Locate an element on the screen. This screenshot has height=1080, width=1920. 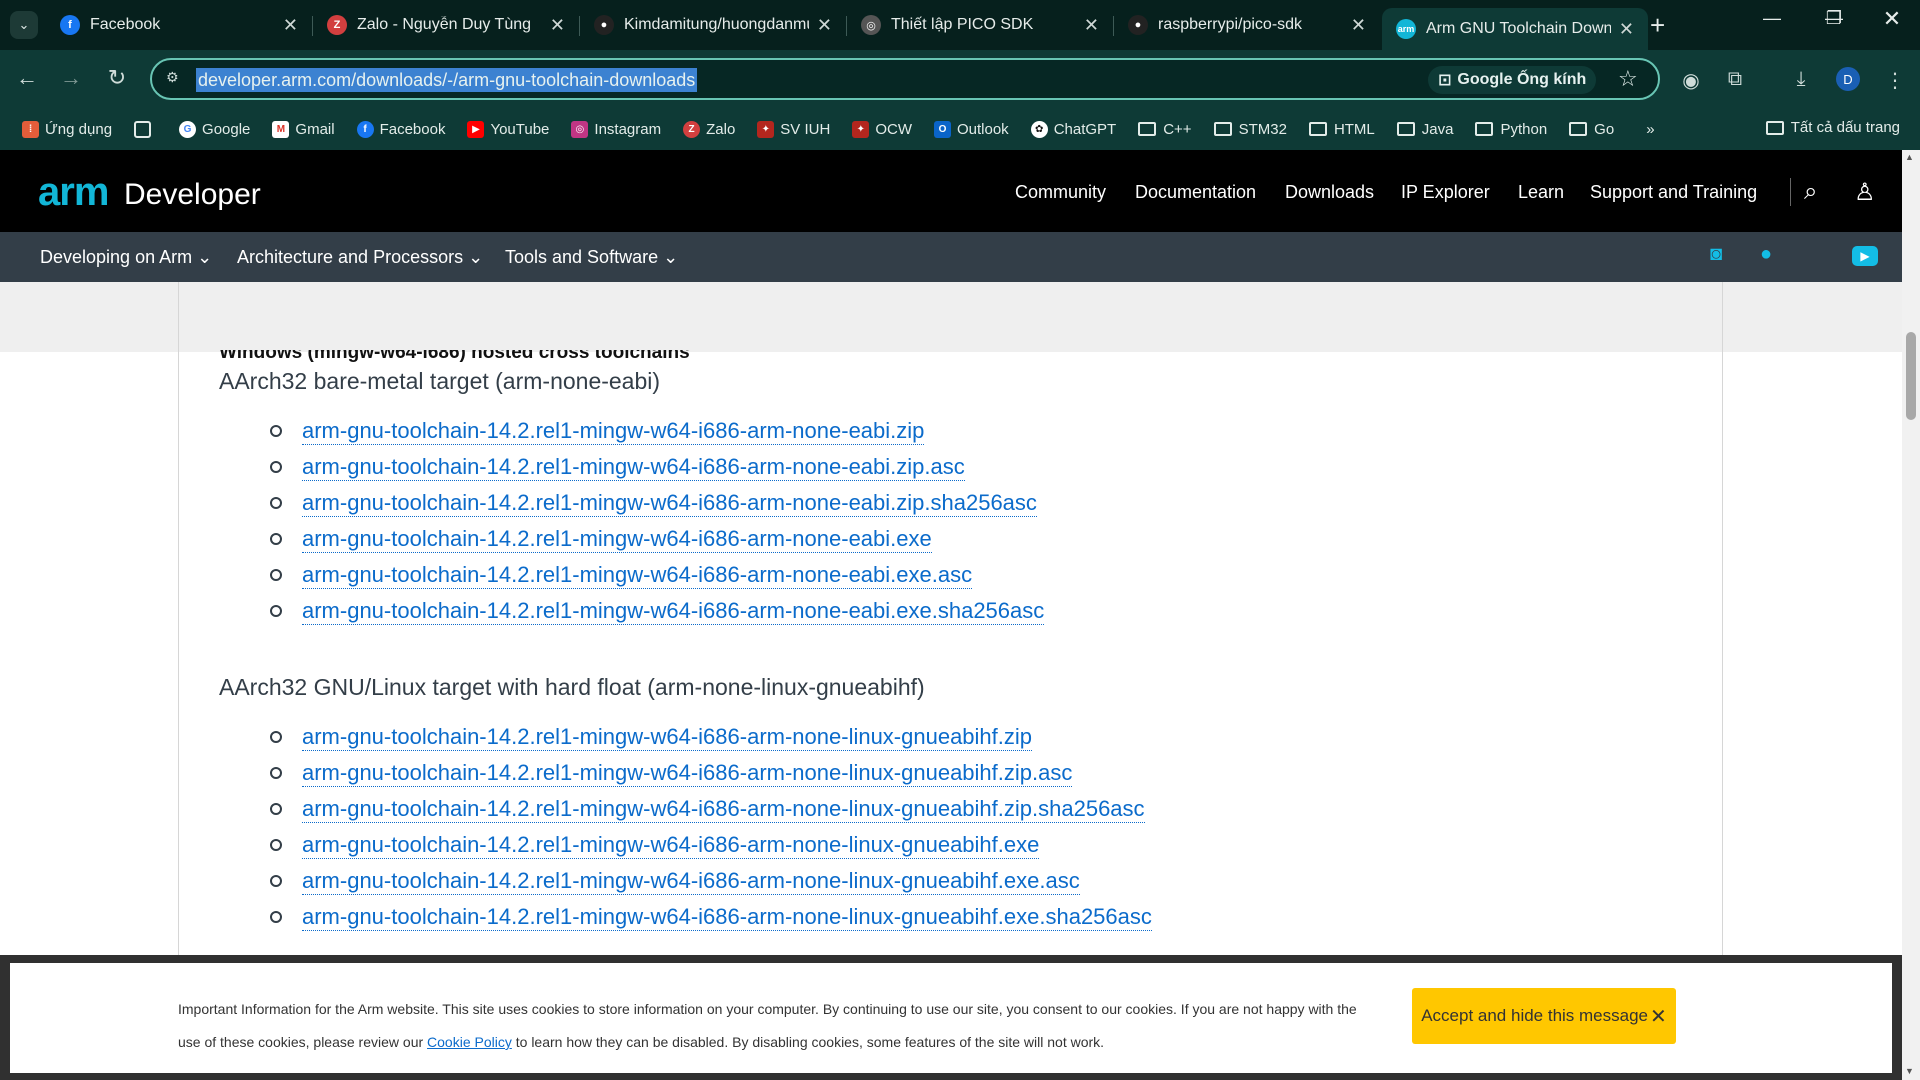
download-icon: ⤓ is located at coordinates (1801, 79).